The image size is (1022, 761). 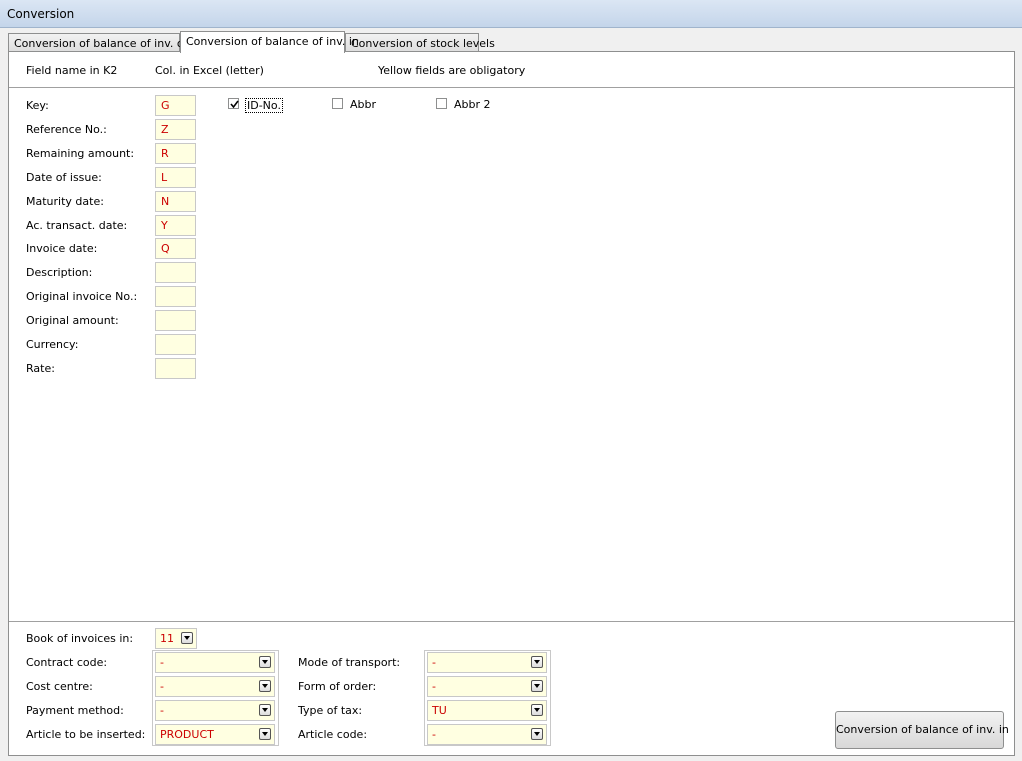 What do you see at coordinates (187, 734) in the screenshot?
I see `combo-value: PRODUCT` at bounding box center [187, 734].